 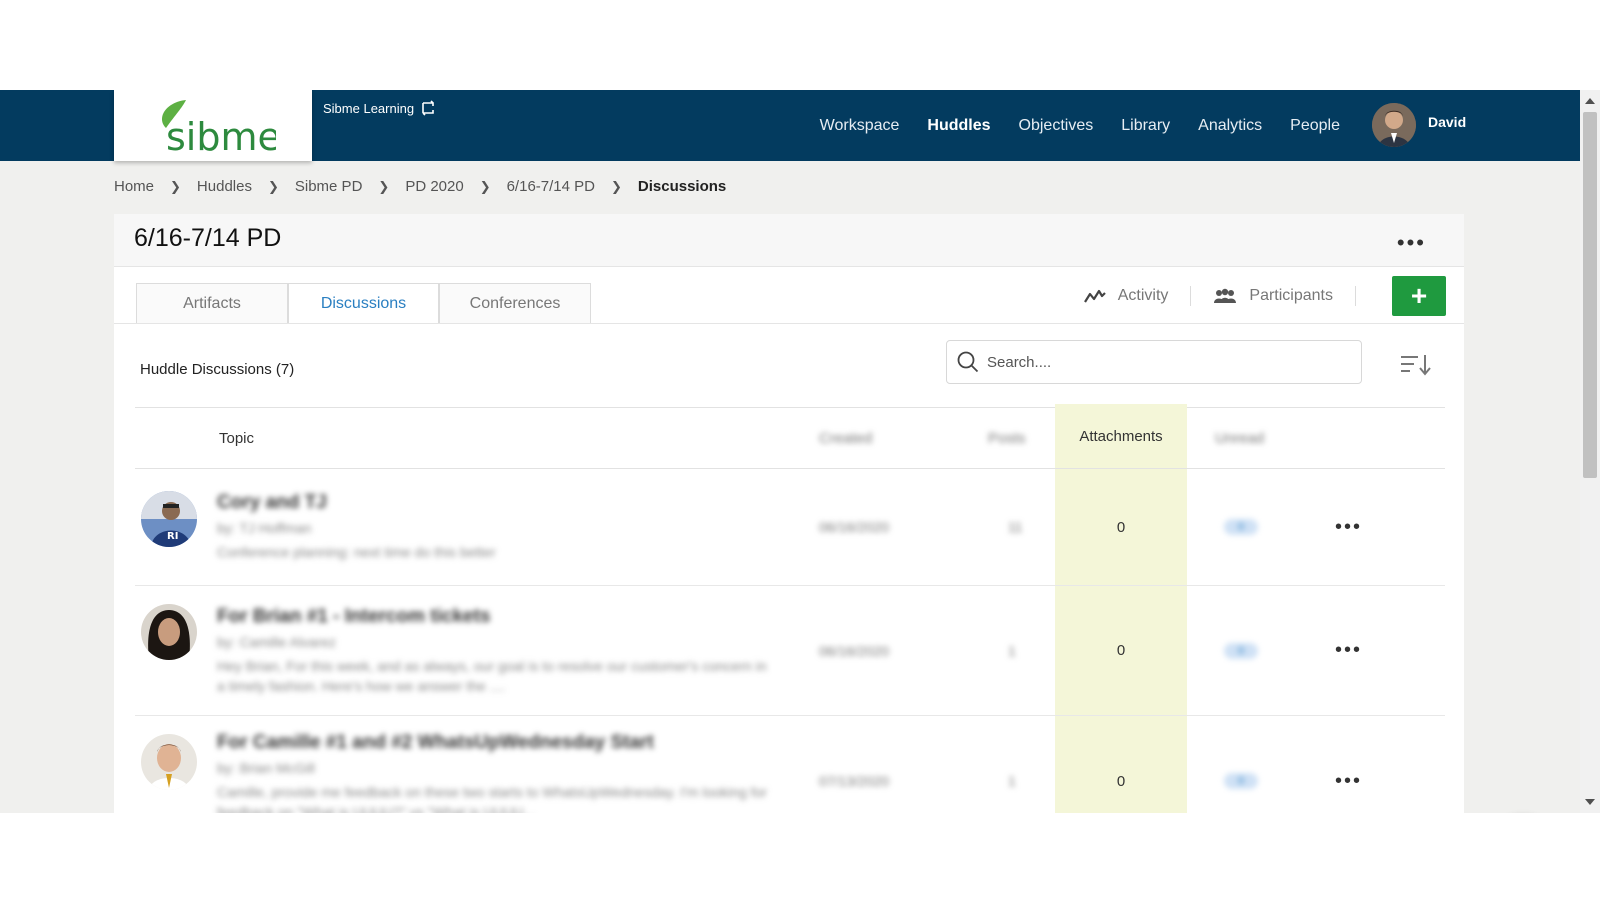 I want to click on sort-icon, so click(x=1416, y=367).